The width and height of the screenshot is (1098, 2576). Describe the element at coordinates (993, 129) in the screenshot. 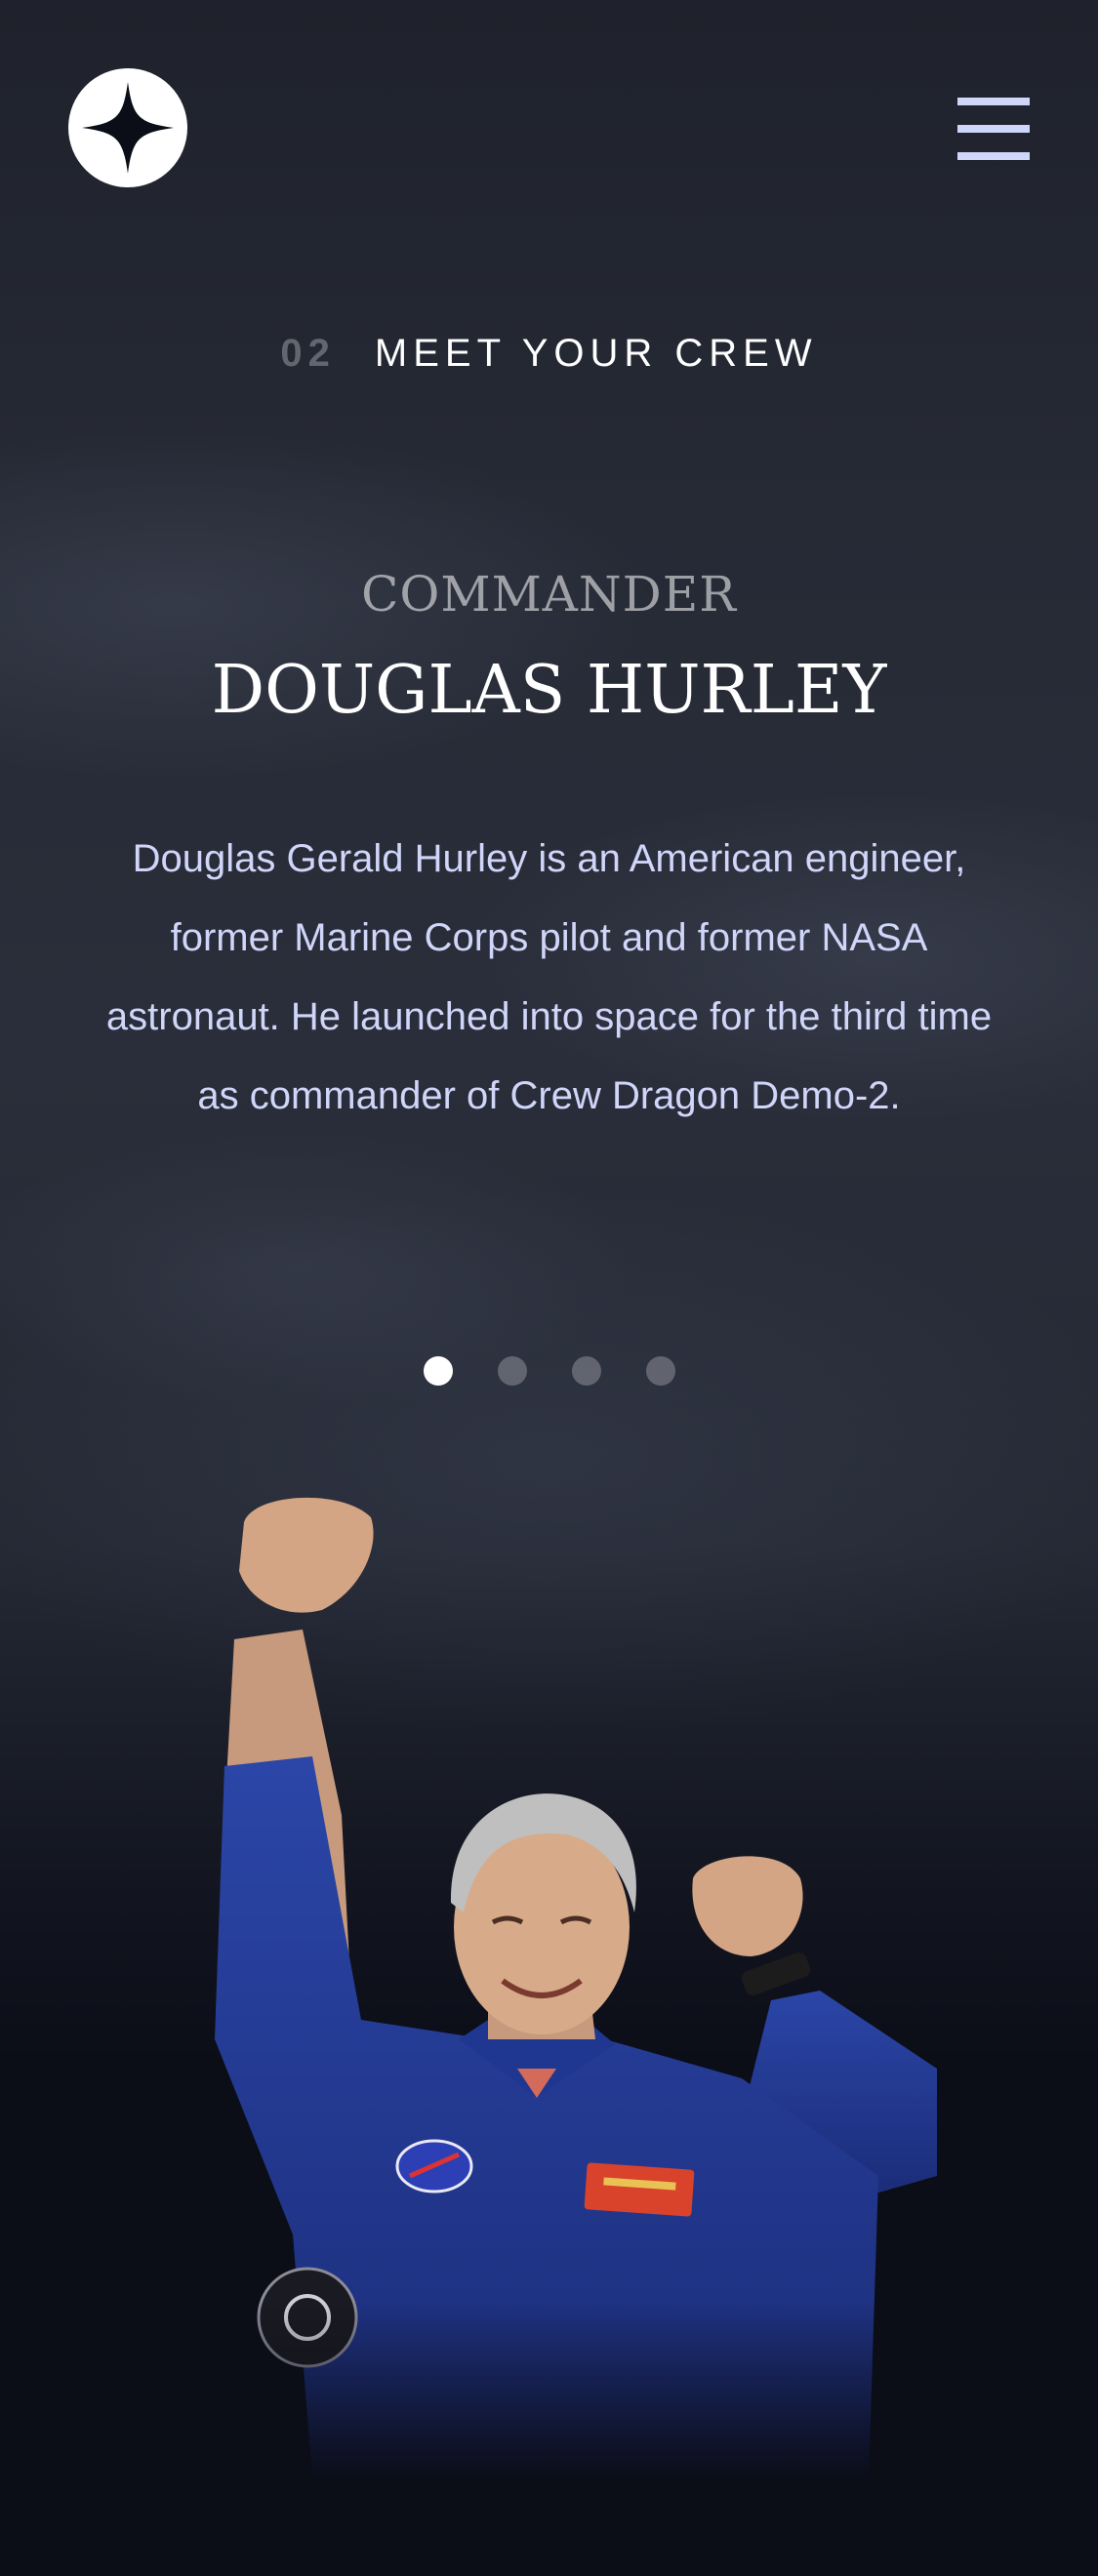

I see `hamburger-menu-icon` at that location.